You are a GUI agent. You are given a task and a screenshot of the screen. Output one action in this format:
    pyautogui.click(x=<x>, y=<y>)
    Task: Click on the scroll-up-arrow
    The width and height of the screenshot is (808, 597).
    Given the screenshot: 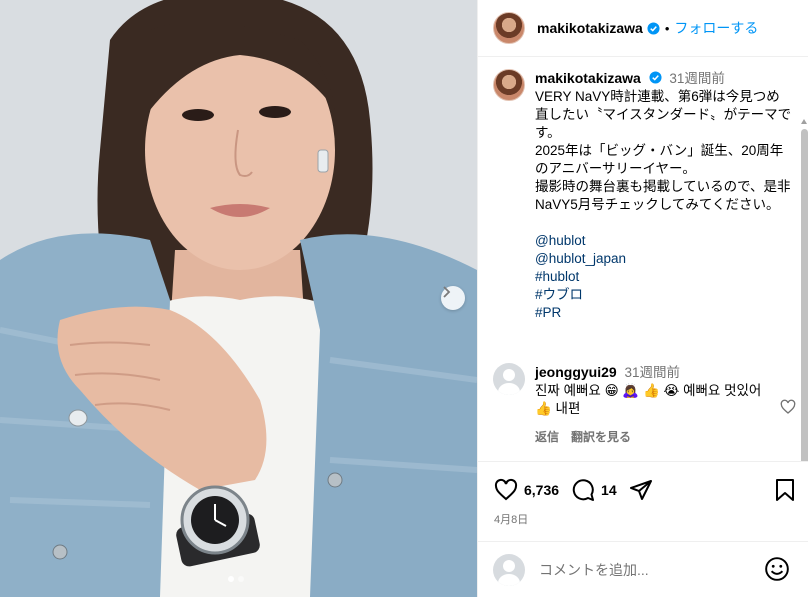 What is the action you would take?
    pyautogui.click(x=804, y=121)
    